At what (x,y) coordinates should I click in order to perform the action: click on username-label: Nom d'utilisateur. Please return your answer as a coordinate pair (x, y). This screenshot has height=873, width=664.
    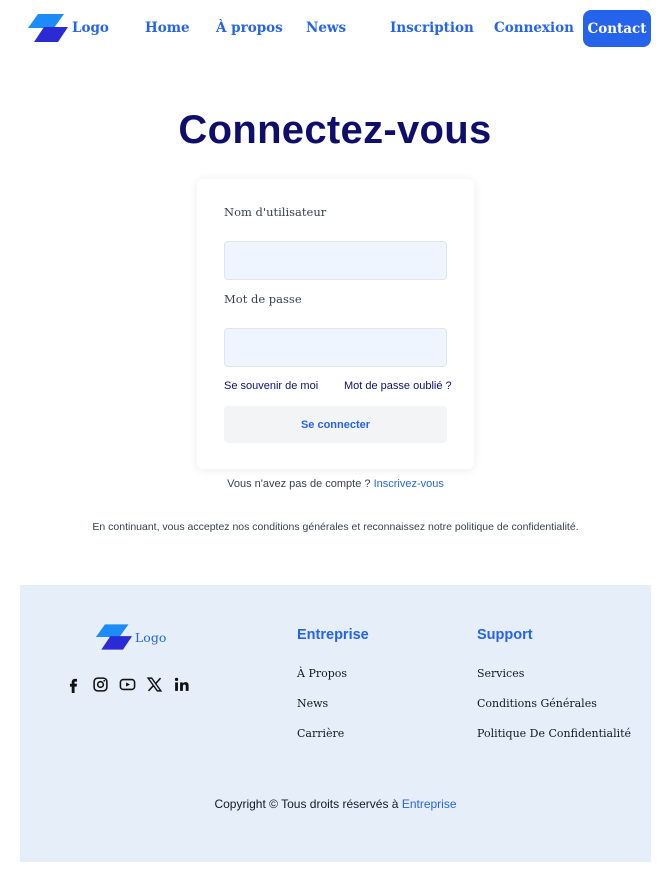
    Looking at the image, I should click on (275, 212).